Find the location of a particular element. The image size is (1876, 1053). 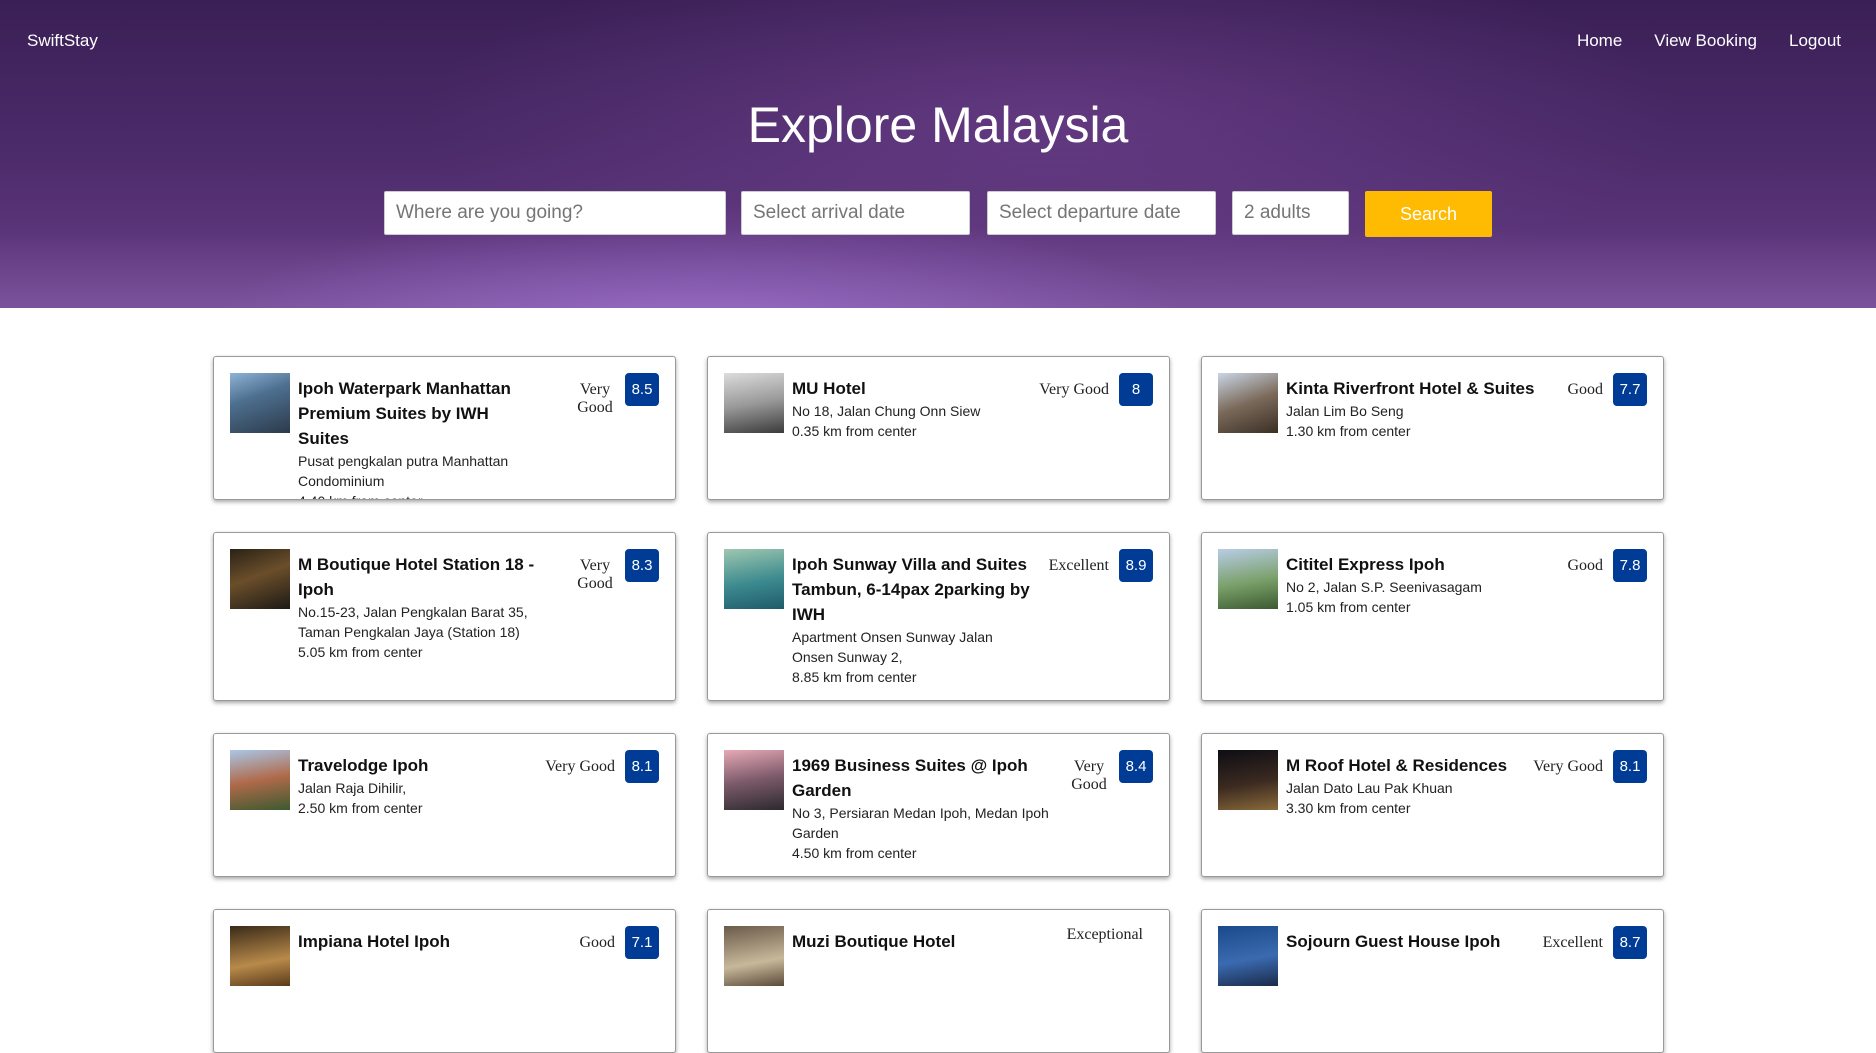

rating-score-badge: 8 is located at coordinates (1136, 389).